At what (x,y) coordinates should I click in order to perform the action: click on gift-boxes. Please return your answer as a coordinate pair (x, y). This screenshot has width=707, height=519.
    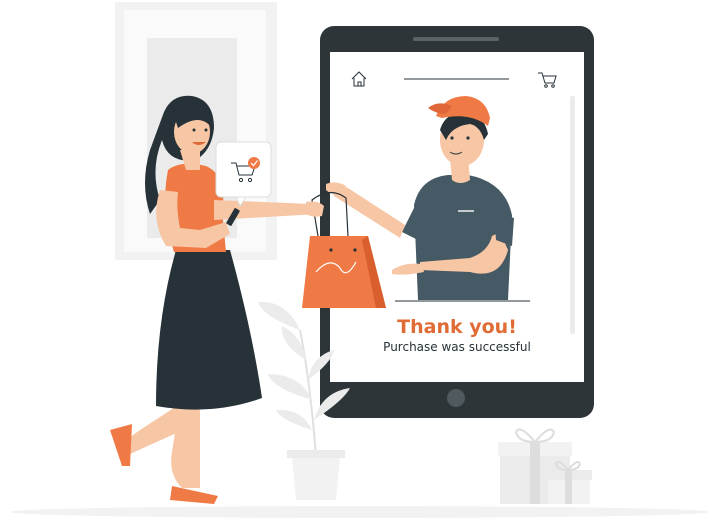
    Looking at the image, I should click on (545, 466).